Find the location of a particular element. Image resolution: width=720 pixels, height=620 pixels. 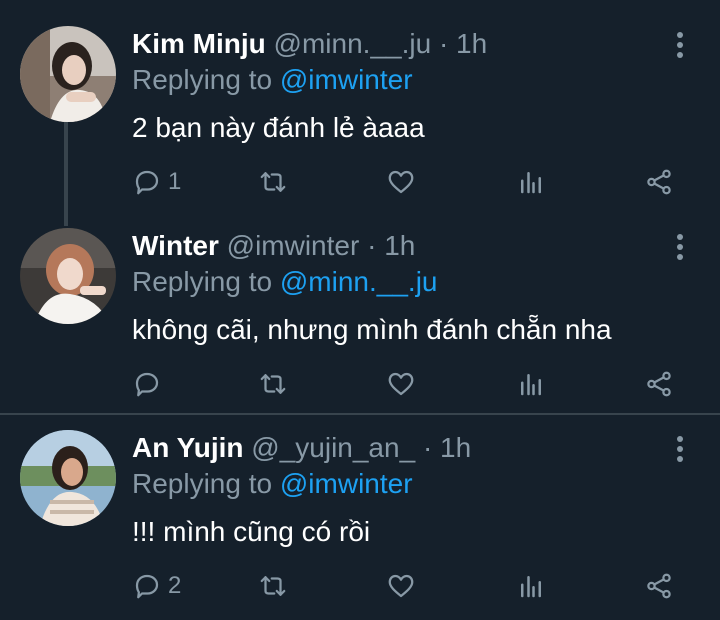

replying-to: Replying to @minn.__.ju is located at coordinates (284, 282).